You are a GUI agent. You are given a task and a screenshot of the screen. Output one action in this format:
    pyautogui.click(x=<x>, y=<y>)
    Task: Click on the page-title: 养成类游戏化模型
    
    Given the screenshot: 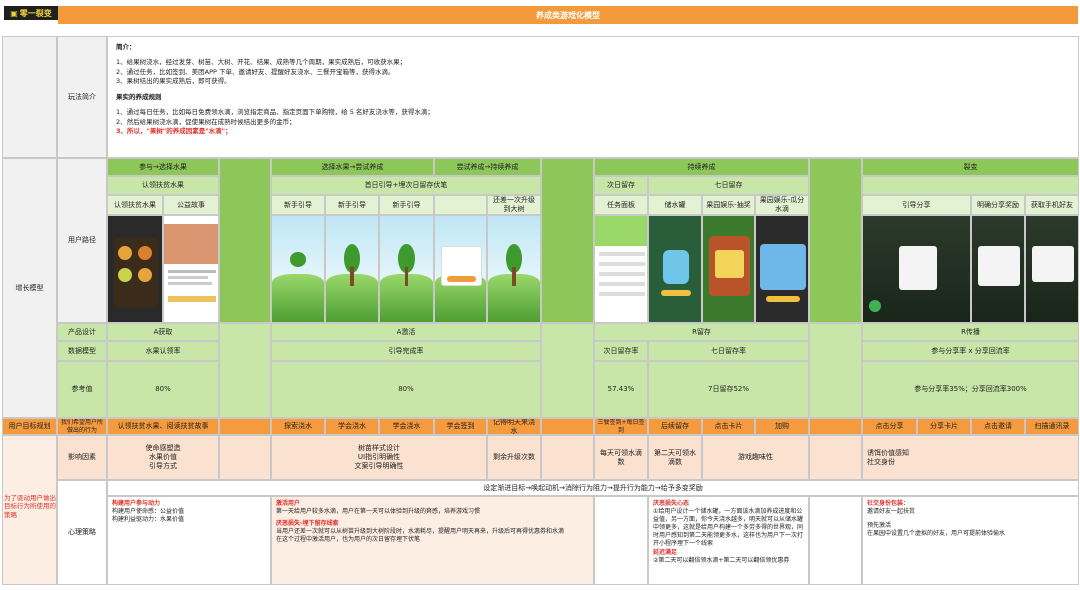 What is the action you would take?
    pyautogui.click(x=568, y=15)
    